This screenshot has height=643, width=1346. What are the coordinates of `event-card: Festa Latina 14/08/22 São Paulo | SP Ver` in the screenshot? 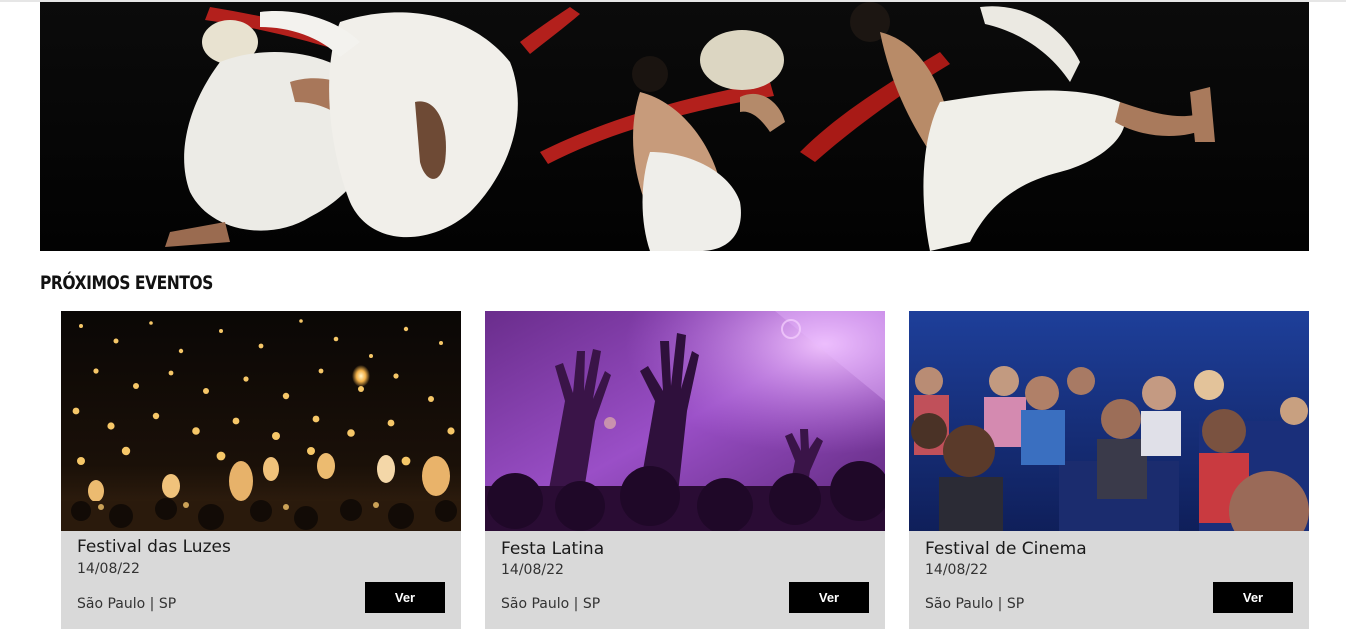 It's located at (685, 470).